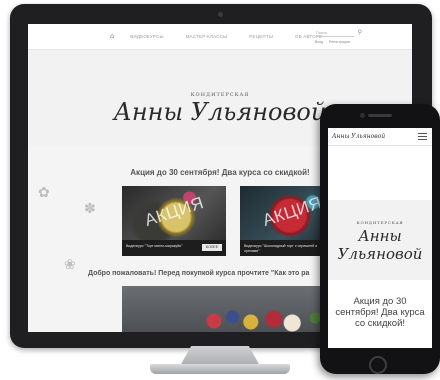  Describe the element at coordinates (362, 115) in the screenshot. I see `phone-camera` at that location.